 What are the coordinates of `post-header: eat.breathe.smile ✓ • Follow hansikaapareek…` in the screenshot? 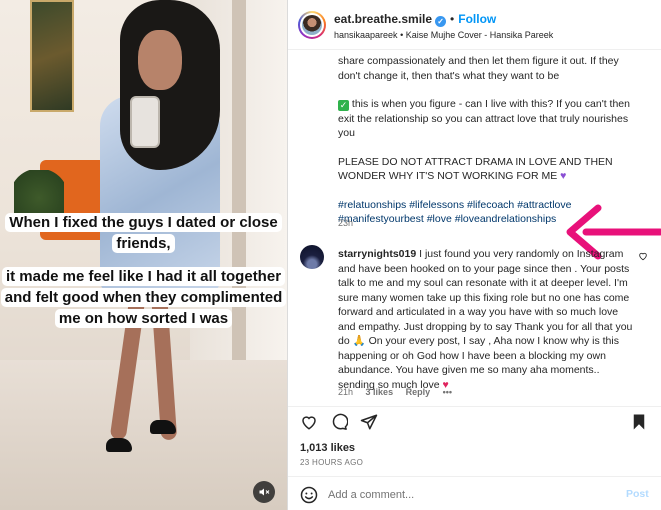 It's located at (474, 25).